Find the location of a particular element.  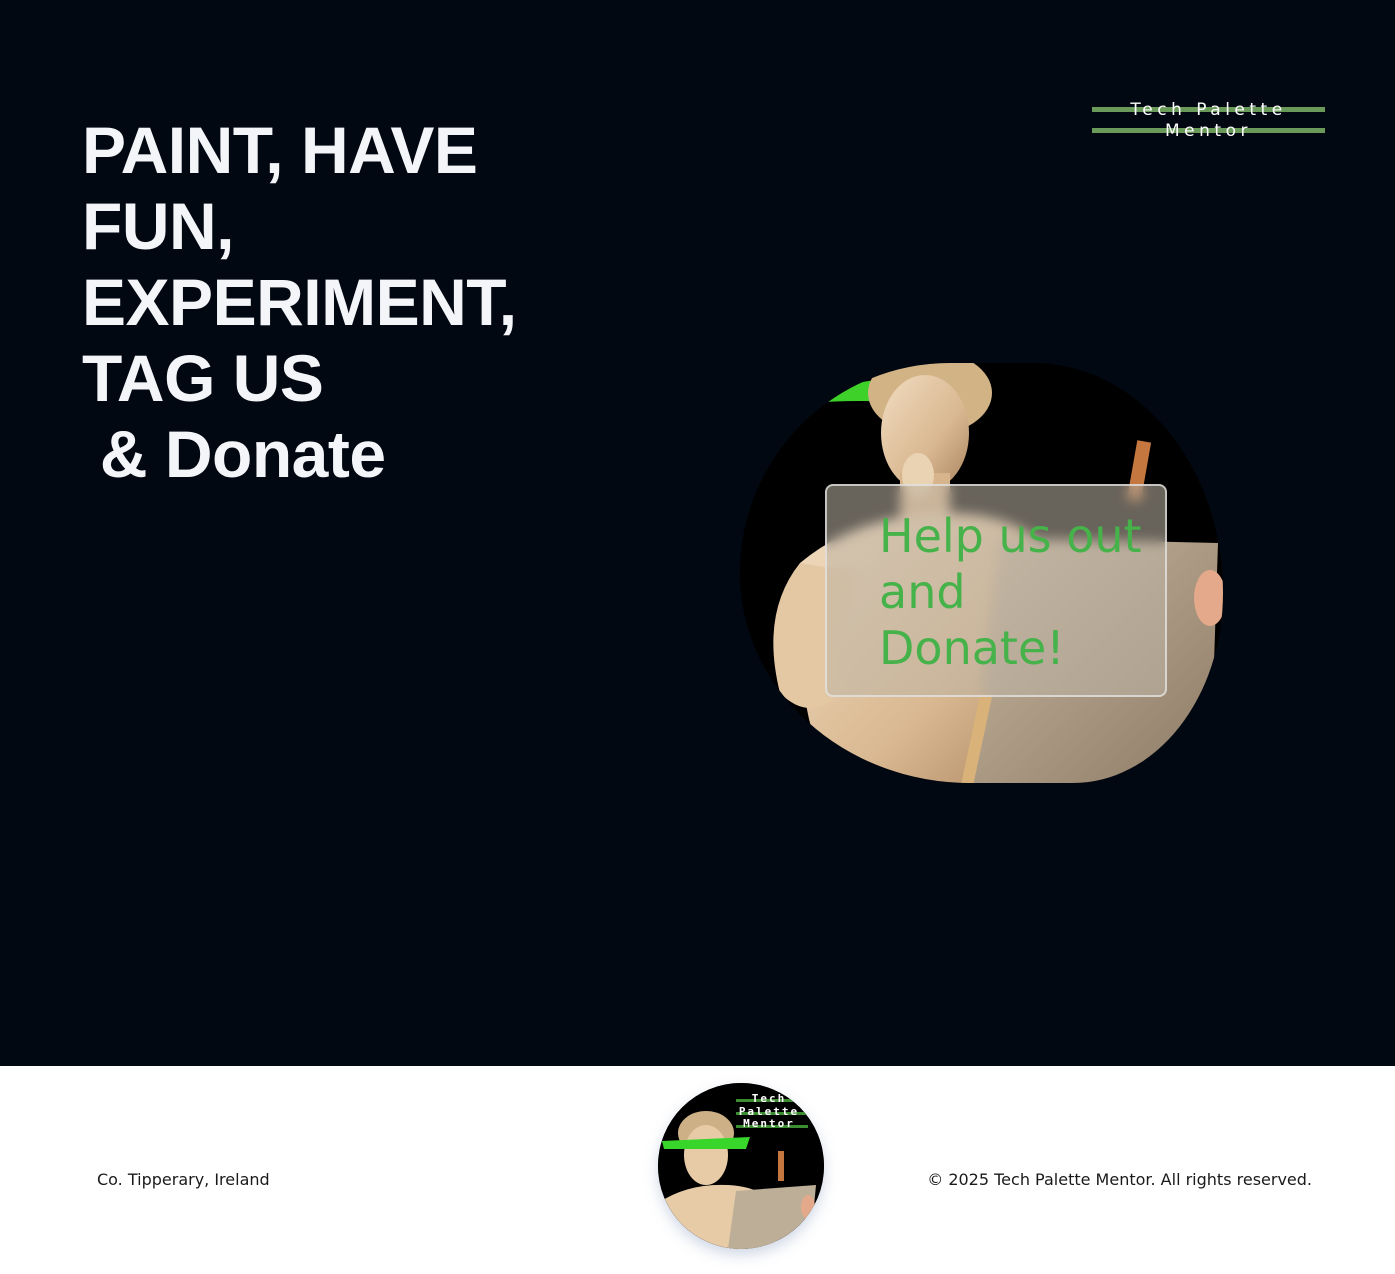

logo-text-line: Tech is located at coordinates (769, 1098).